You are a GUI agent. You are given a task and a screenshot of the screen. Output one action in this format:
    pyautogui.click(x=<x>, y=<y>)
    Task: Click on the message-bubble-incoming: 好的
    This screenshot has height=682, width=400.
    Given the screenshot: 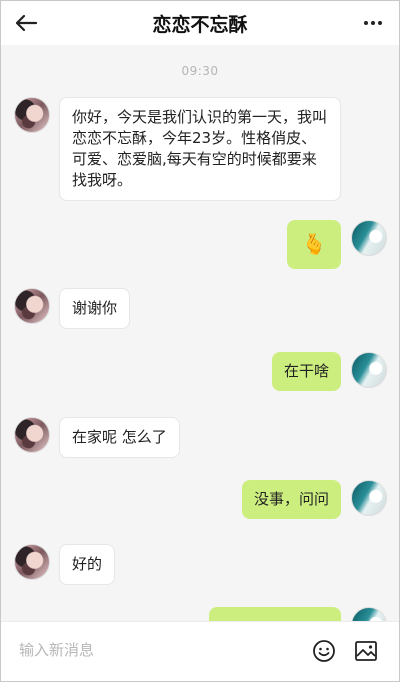 What is the action you would take?
    pyautogui.click(x=87, y=564)
    